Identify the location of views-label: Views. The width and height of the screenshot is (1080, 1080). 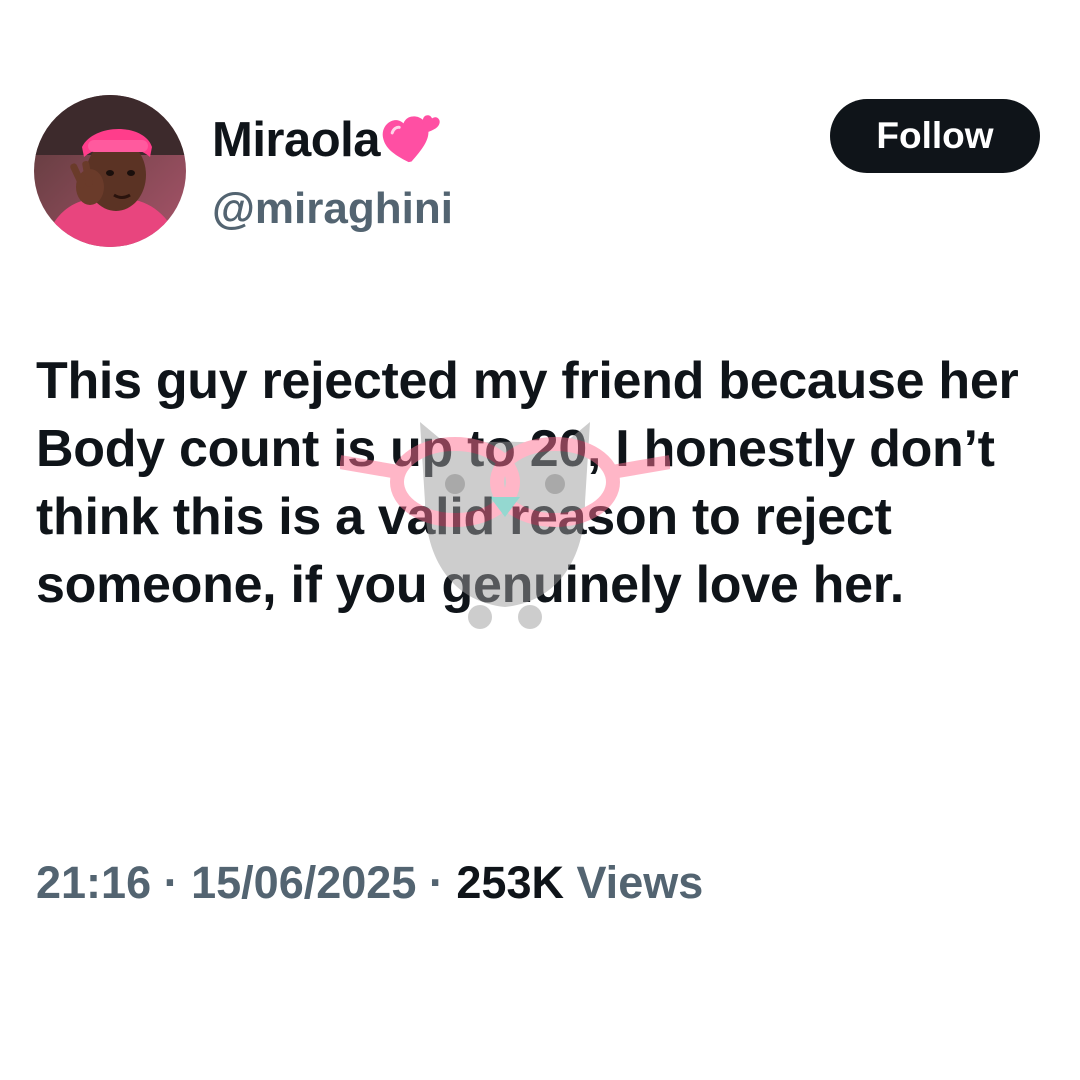
(640, 882).